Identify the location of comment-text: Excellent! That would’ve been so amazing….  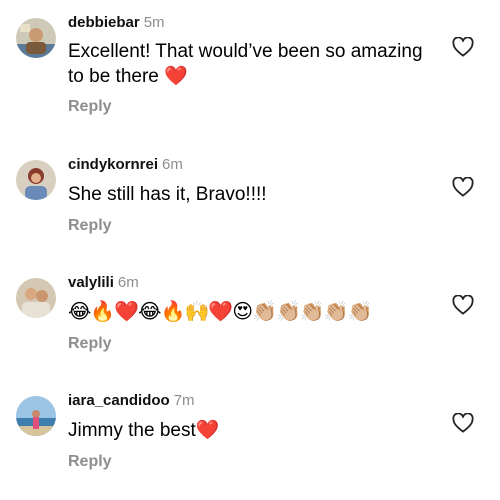
(253, 64).